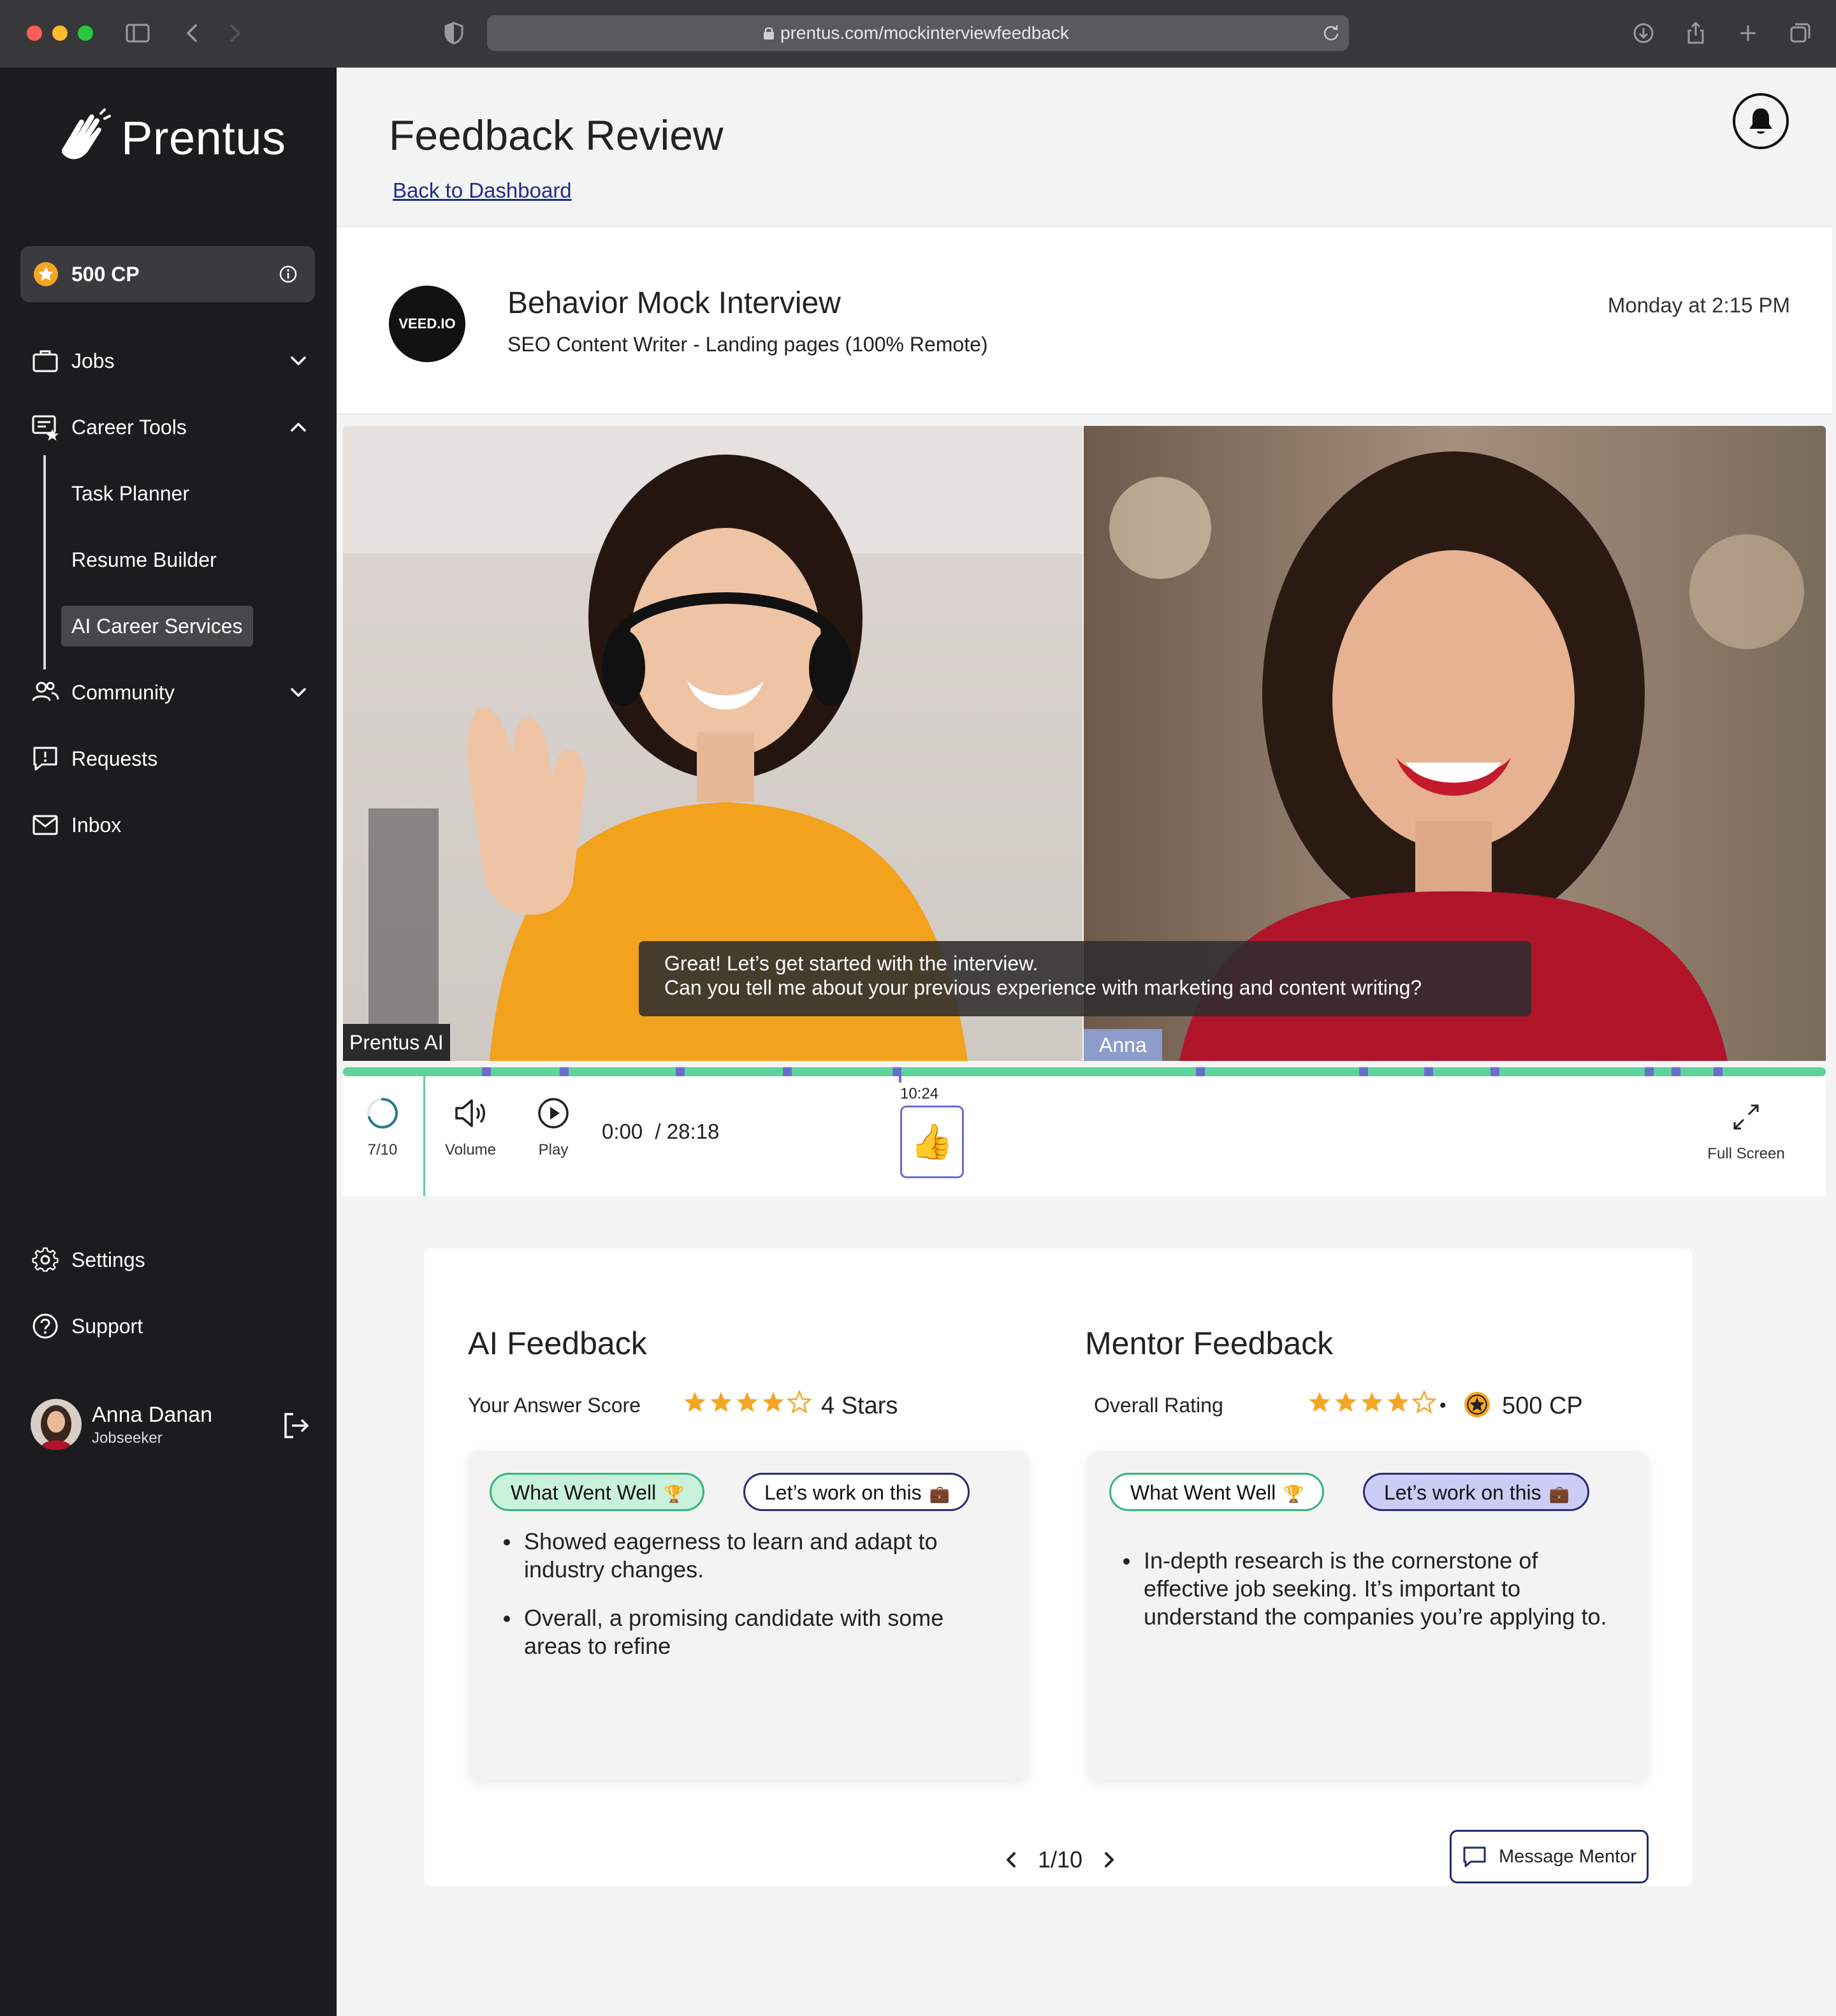 The image size is (1836, 2016). What do you see at coordinates (1011, 1860) in the screenshot?
I see `chevron-left-icon` at bounding box center [1011, 1860].